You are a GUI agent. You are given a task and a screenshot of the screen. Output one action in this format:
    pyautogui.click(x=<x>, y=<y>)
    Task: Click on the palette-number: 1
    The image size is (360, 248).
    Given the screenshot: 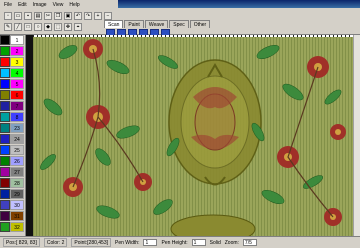 What is the action you would take?
    pyautogui.click(x=17, y=40)
    